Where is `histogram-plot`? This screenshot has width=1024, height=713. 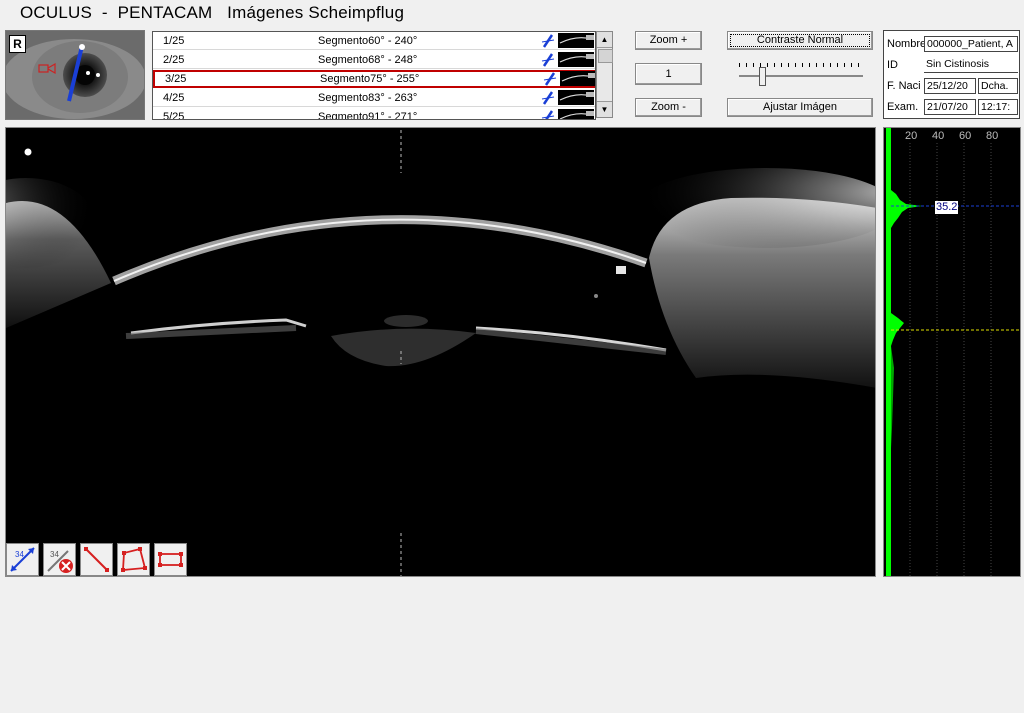
histogram-plot is located at coordinates (953, 352).